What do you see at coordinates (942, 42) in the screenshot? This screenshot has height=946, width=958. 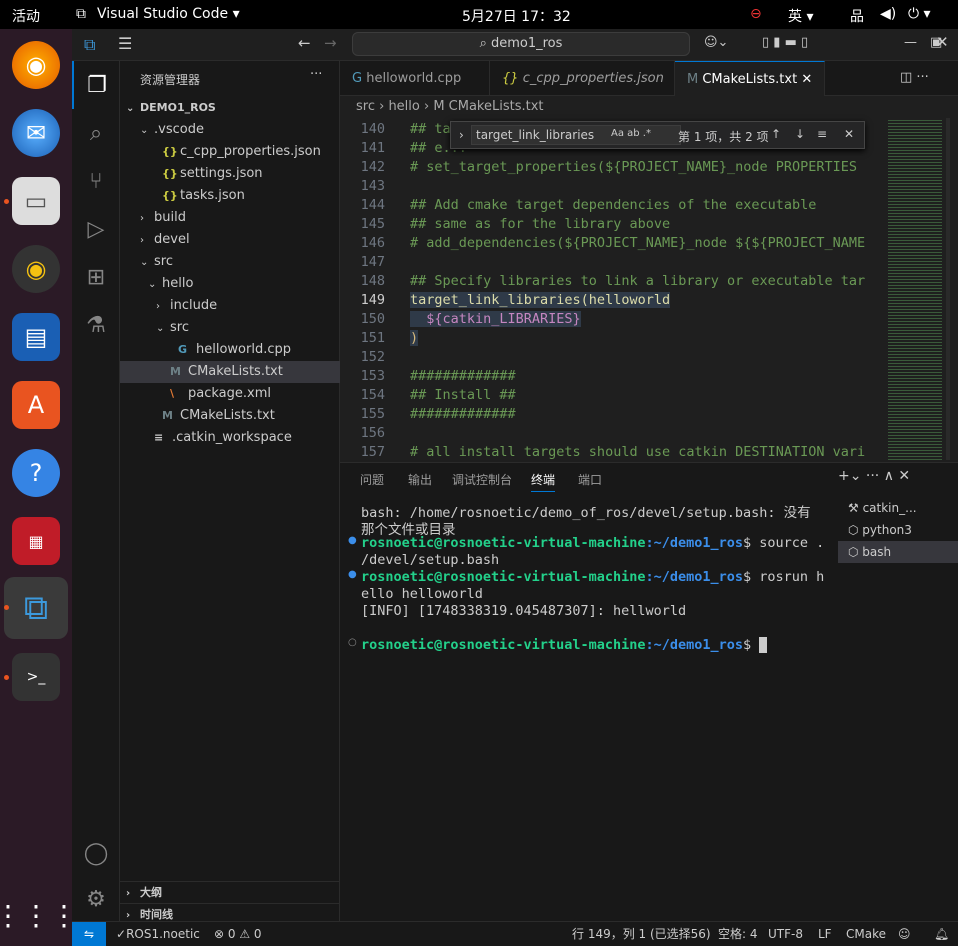 I see `close-icon: ✕` at bounding box center [942, 42].